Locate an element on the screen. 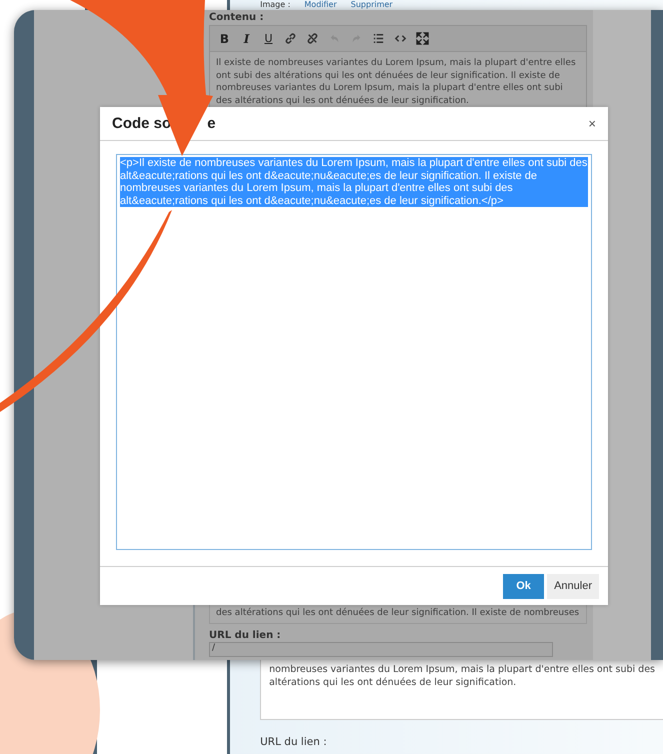 This screenshot has height=754, width=663. link-icon is located at coordinates (290, 38).